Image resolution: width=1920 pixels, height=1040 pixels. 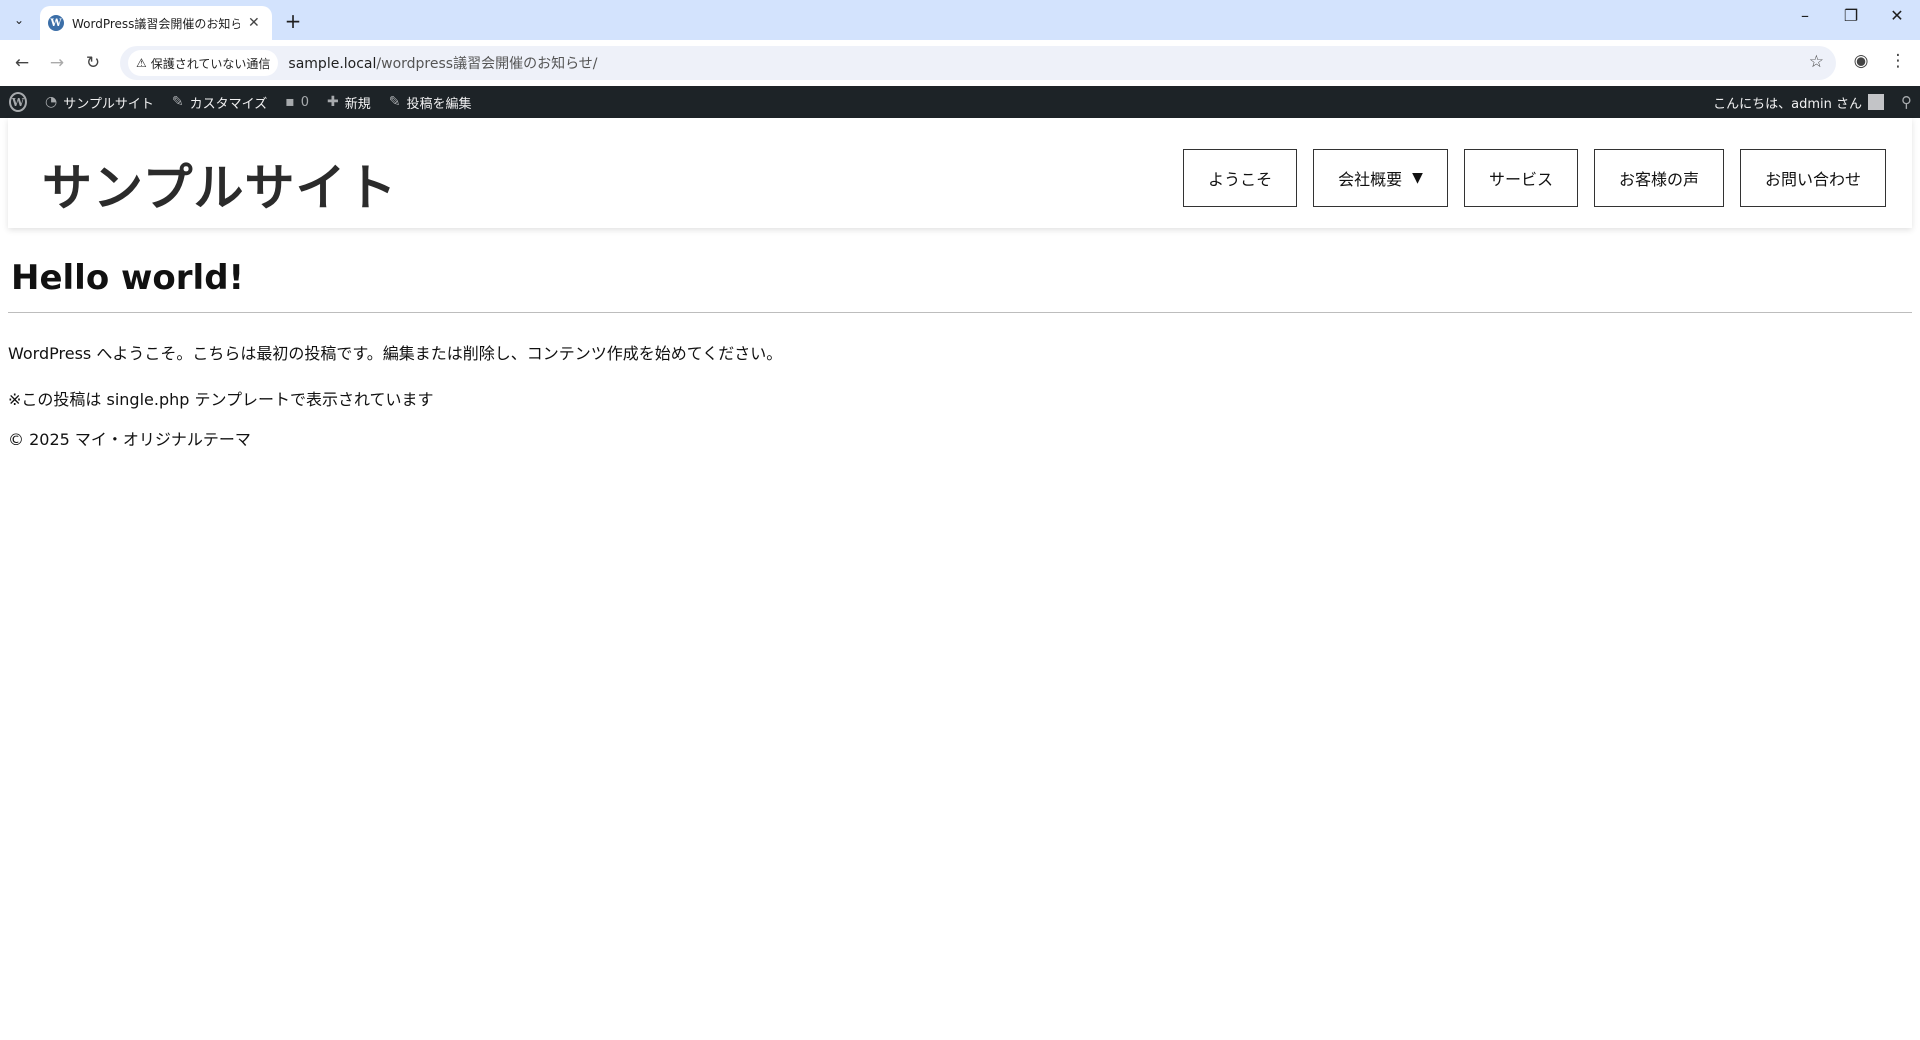 I want to click on nav-item-label: お客様の声, so click(x=1658, y=179).